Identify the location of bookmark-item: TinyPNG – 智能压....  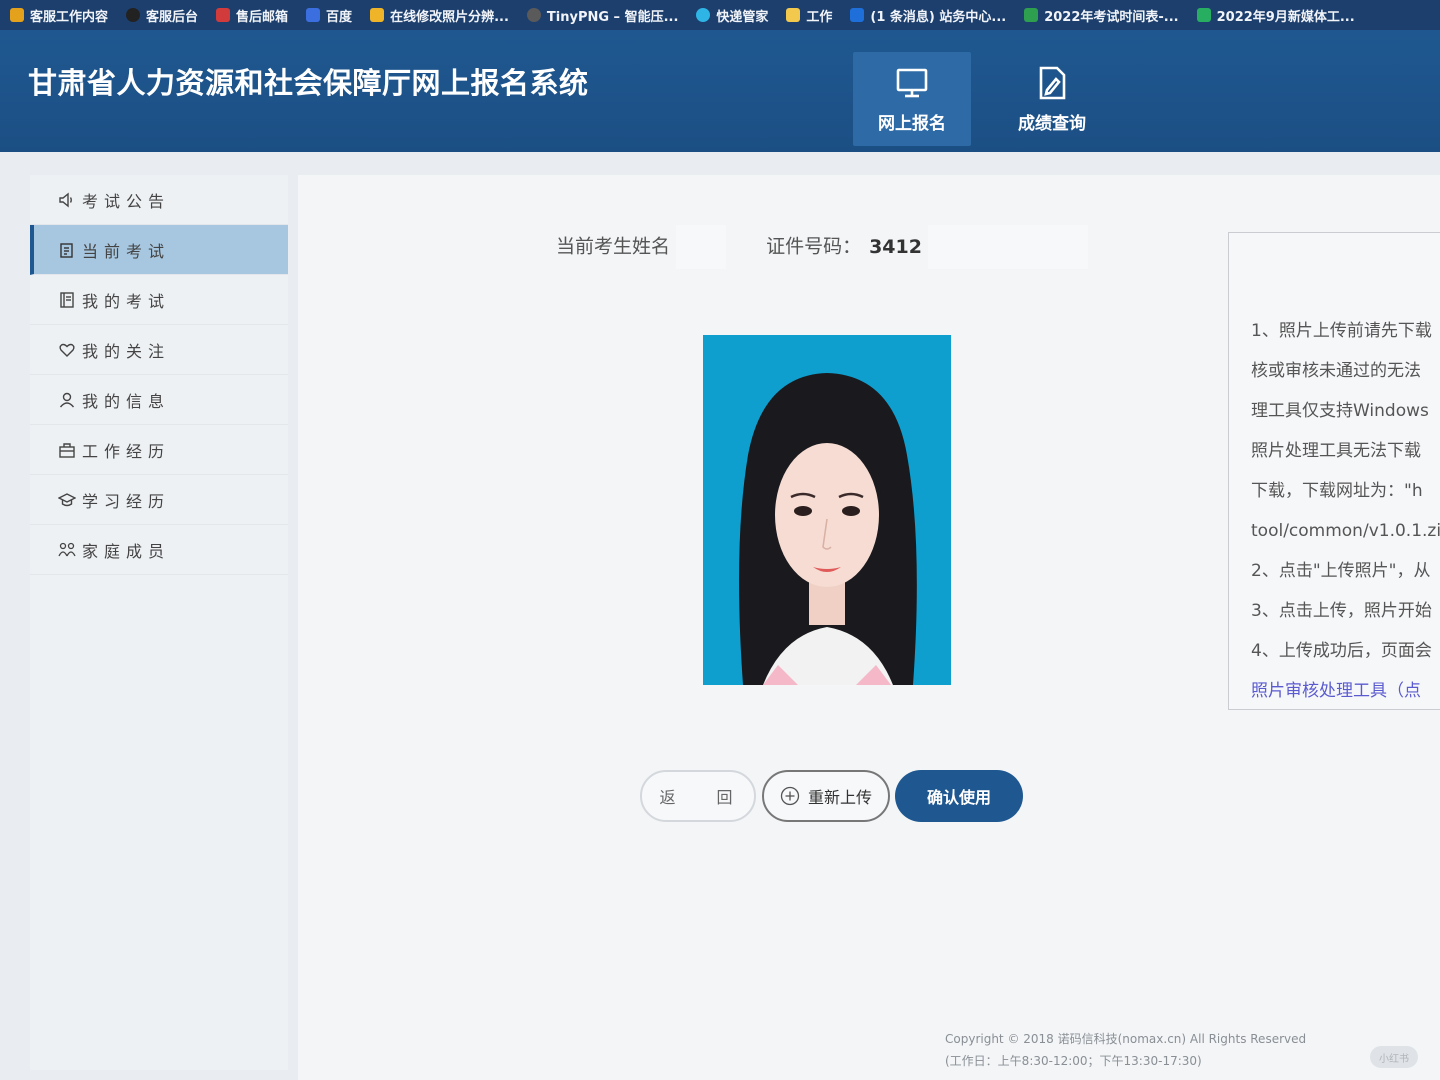
(602, 15).